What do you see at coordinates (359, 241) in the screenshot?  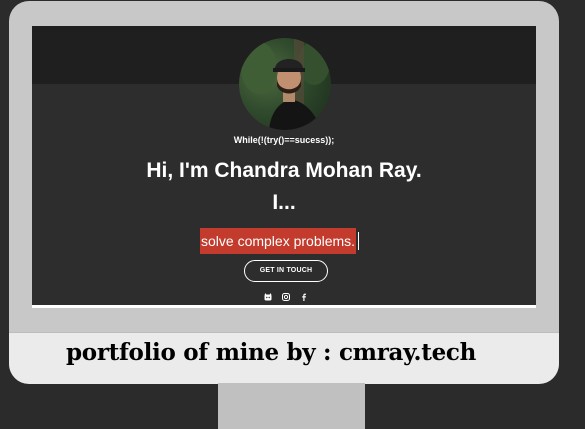 I see `typing-cursor` at bounding box center [359, 241].